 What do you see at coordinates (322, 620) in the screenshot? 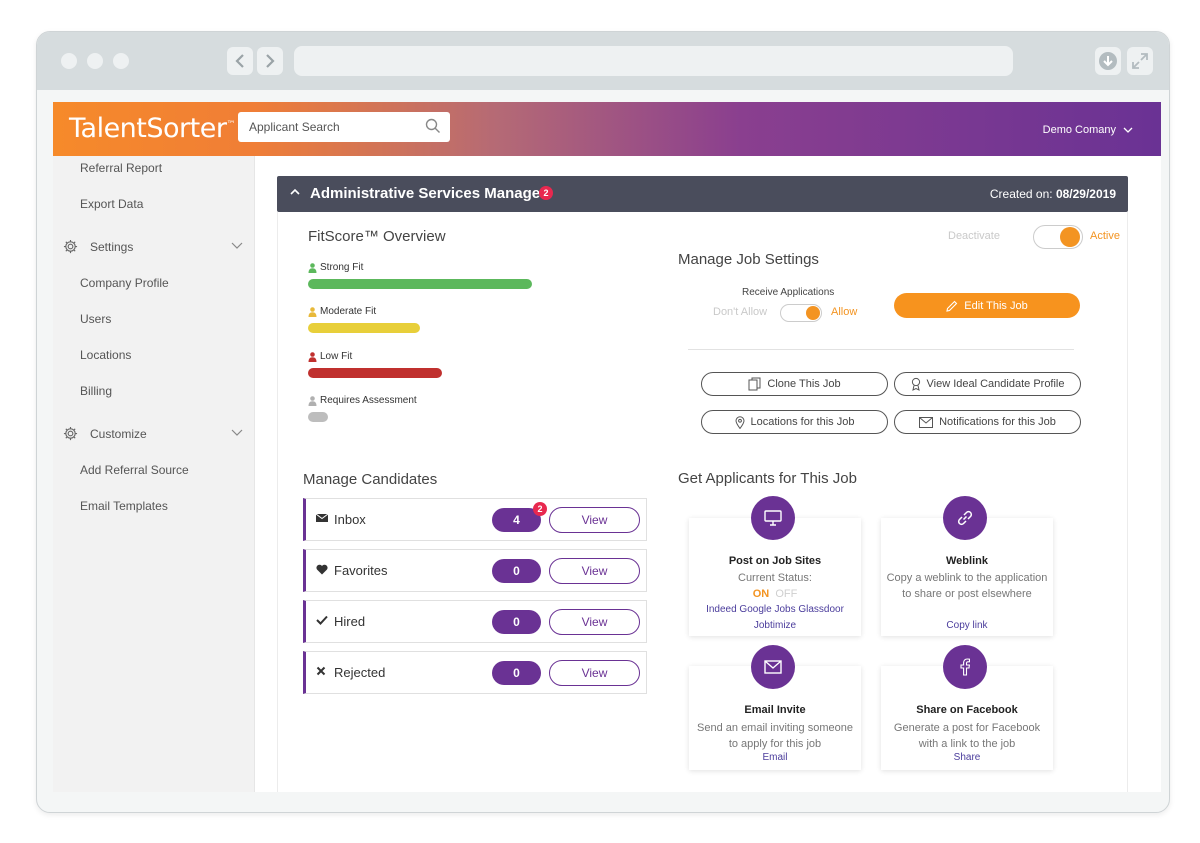
I see `check-icon` at bounding box center [322, 620].